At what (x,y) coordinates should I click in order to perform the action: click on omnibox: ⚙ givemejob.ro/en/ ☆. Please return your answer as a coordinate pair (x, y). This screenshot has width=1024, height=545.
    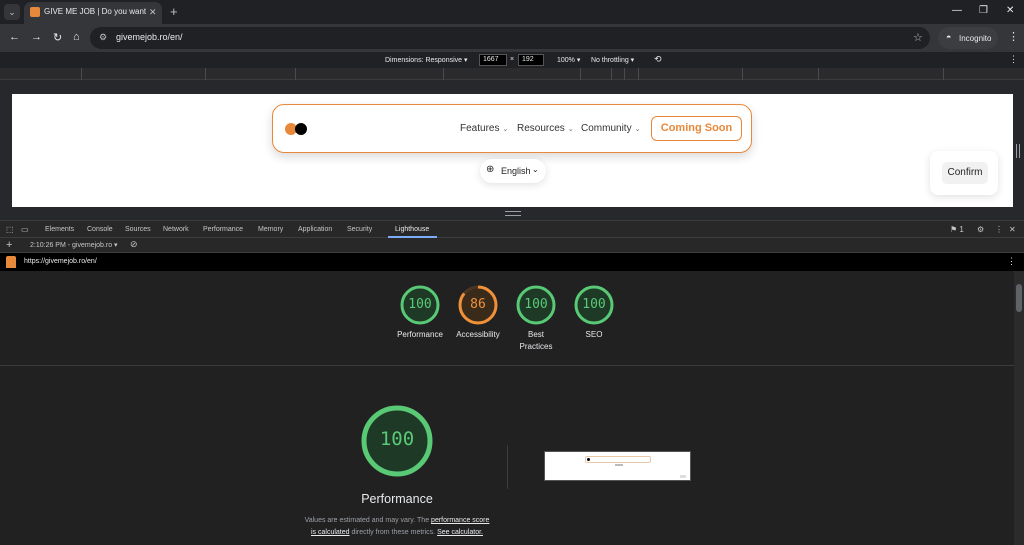
    Looking at the image, I should click on (510, 38).